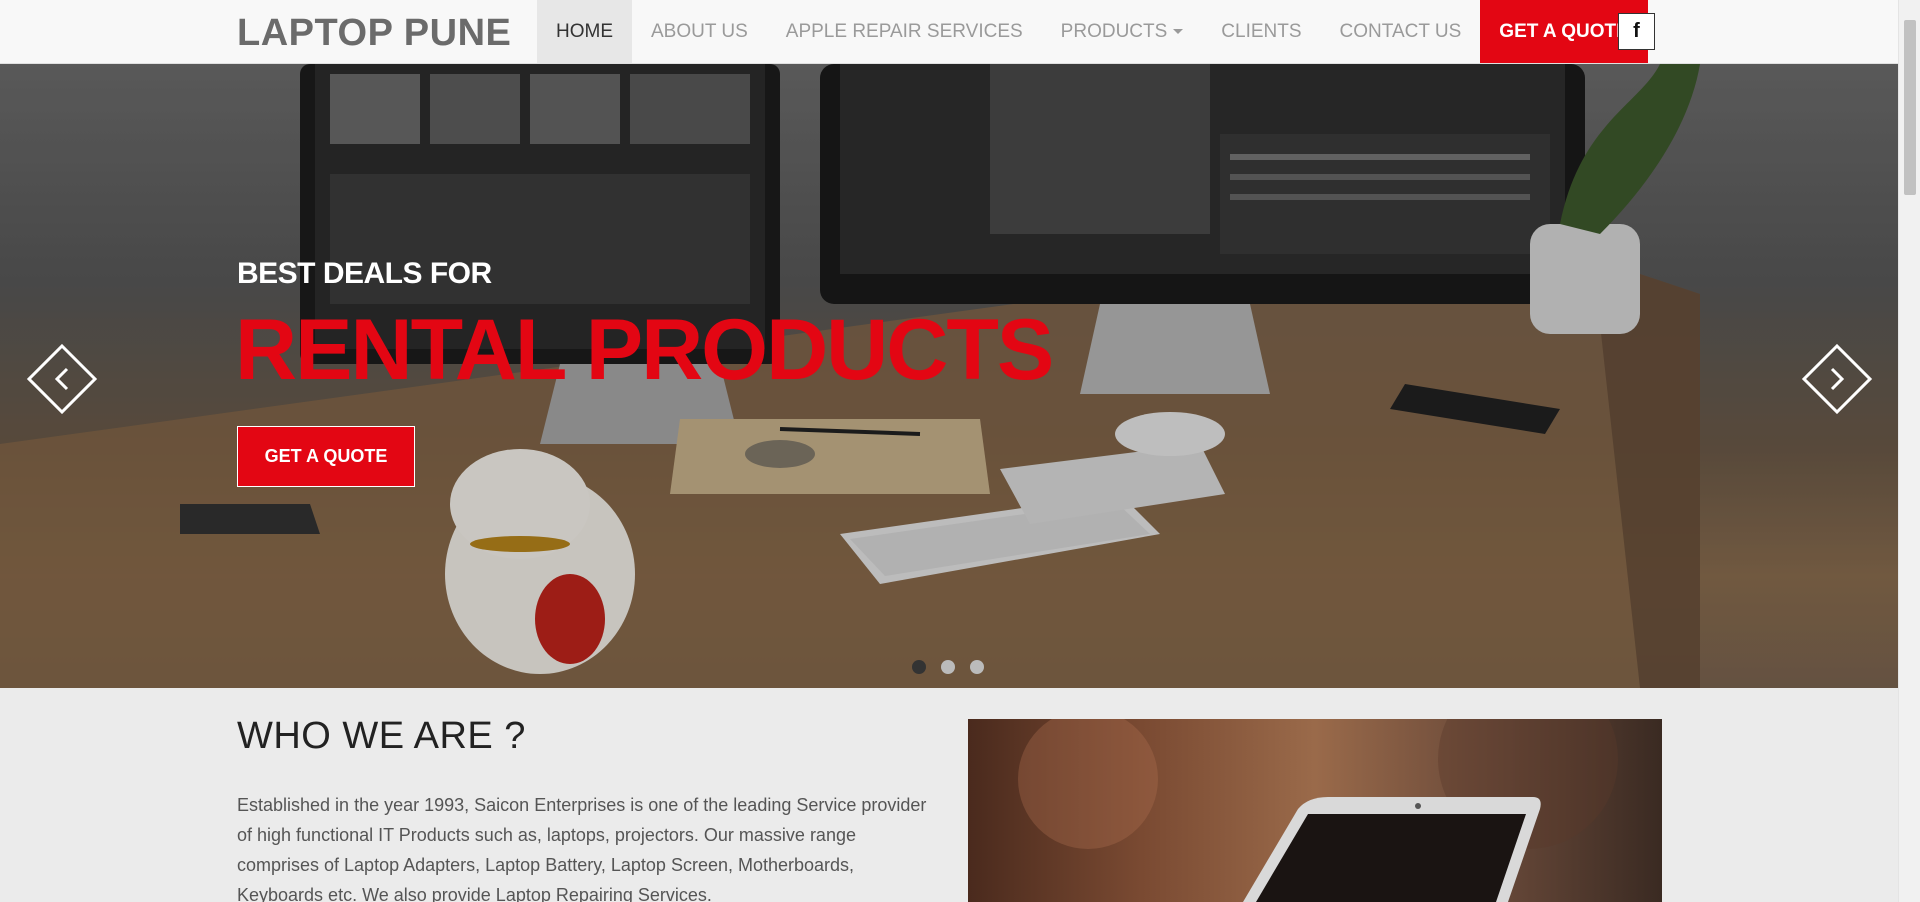 The width and height of the screenshot is (1920, 902). Describe the element at coordinates (904, 31) in the screenshot. I see `nav-item-apple-repair-services: APPLE REPAIR SERVICES` at that location.